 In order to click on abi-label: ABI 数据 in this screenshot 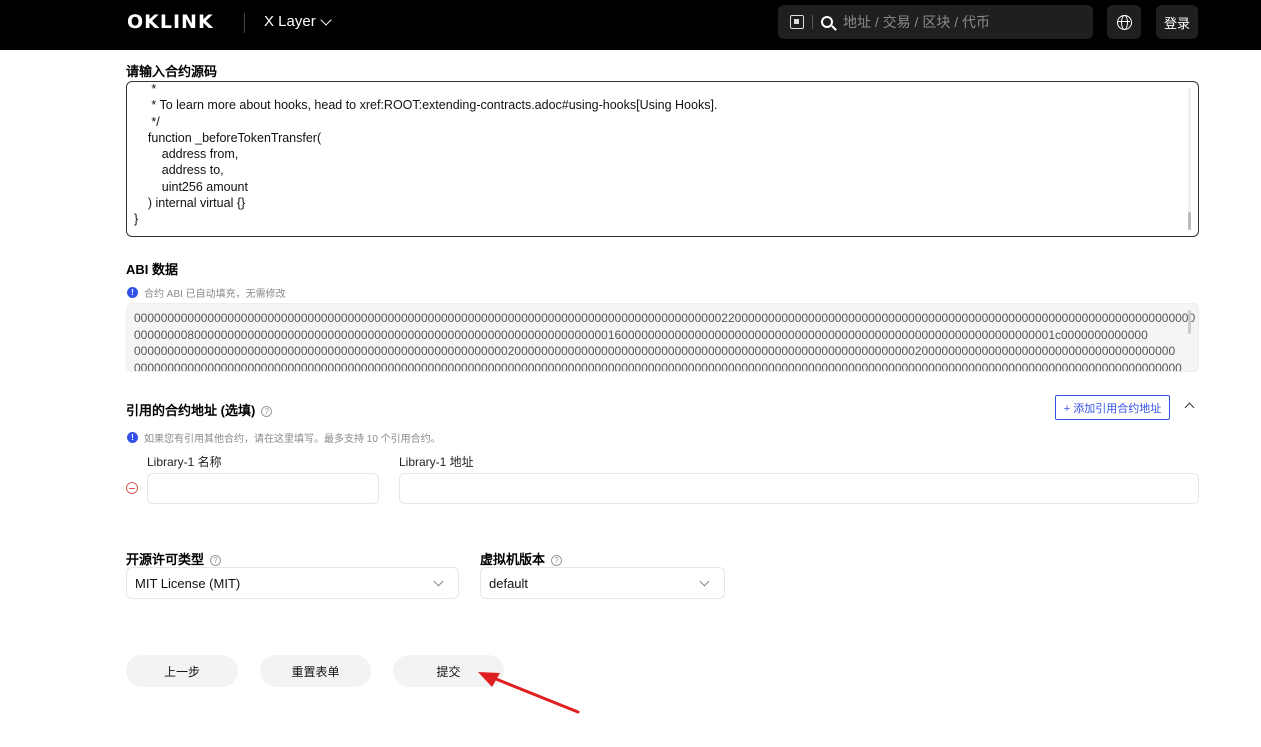, I will do `click(152, 269)`.